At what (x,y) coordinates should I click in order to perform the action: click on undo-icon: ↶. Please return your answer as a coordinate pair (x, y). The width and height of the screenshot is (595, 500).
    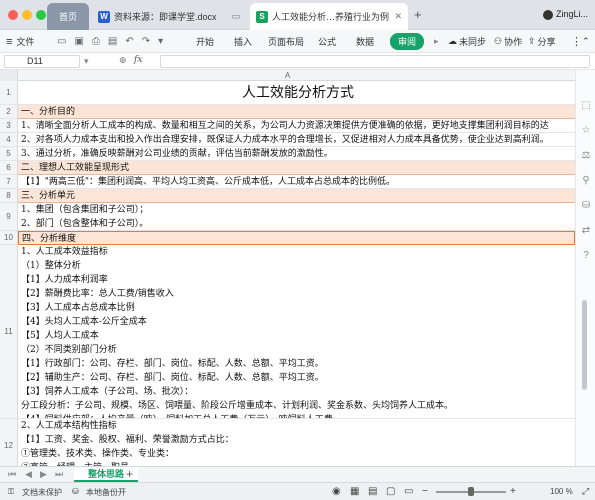
    Looking at the image, I should click on (129, 41).